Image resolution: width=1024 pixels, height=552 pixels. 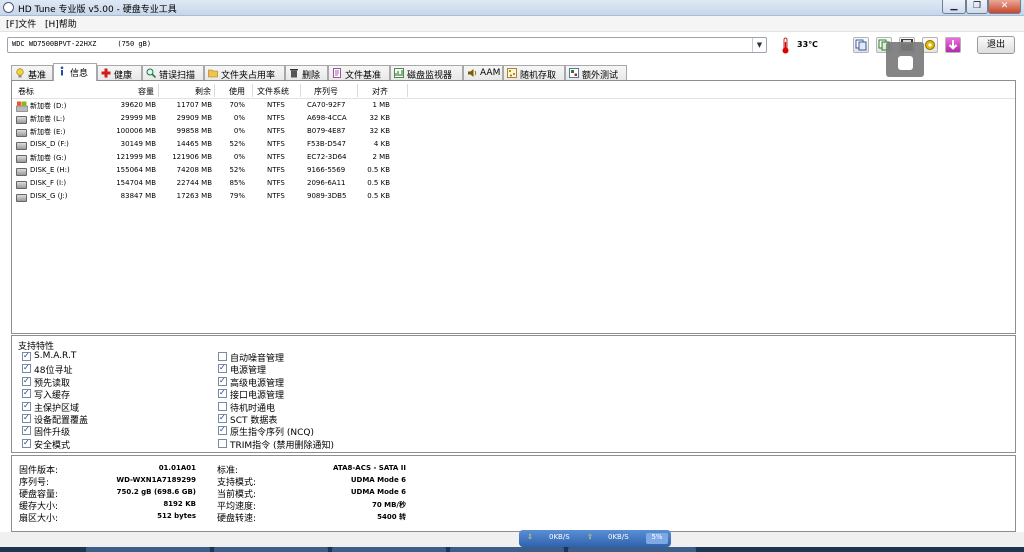 I want to click on volume-used: 52%, so click(x=237, y=144).